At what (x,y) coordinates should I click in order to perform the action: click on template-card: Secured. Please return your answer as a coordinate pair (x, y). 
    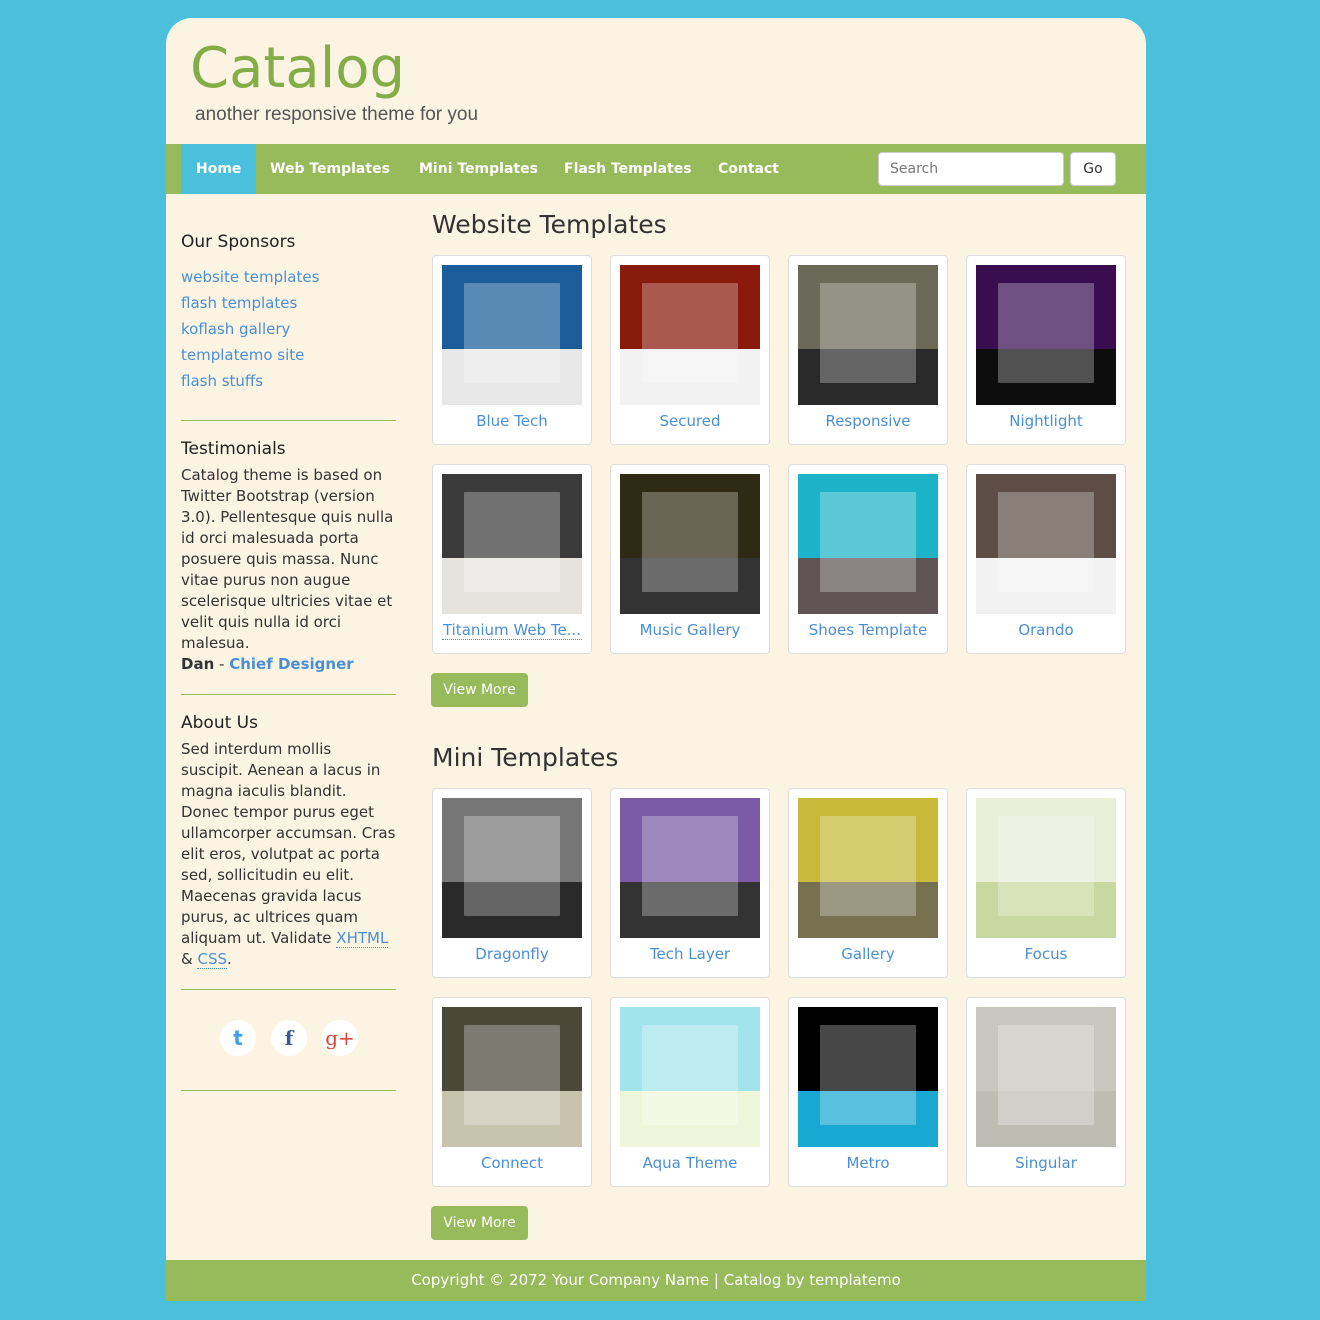
    Looking at the image, I should click on (690, 350).